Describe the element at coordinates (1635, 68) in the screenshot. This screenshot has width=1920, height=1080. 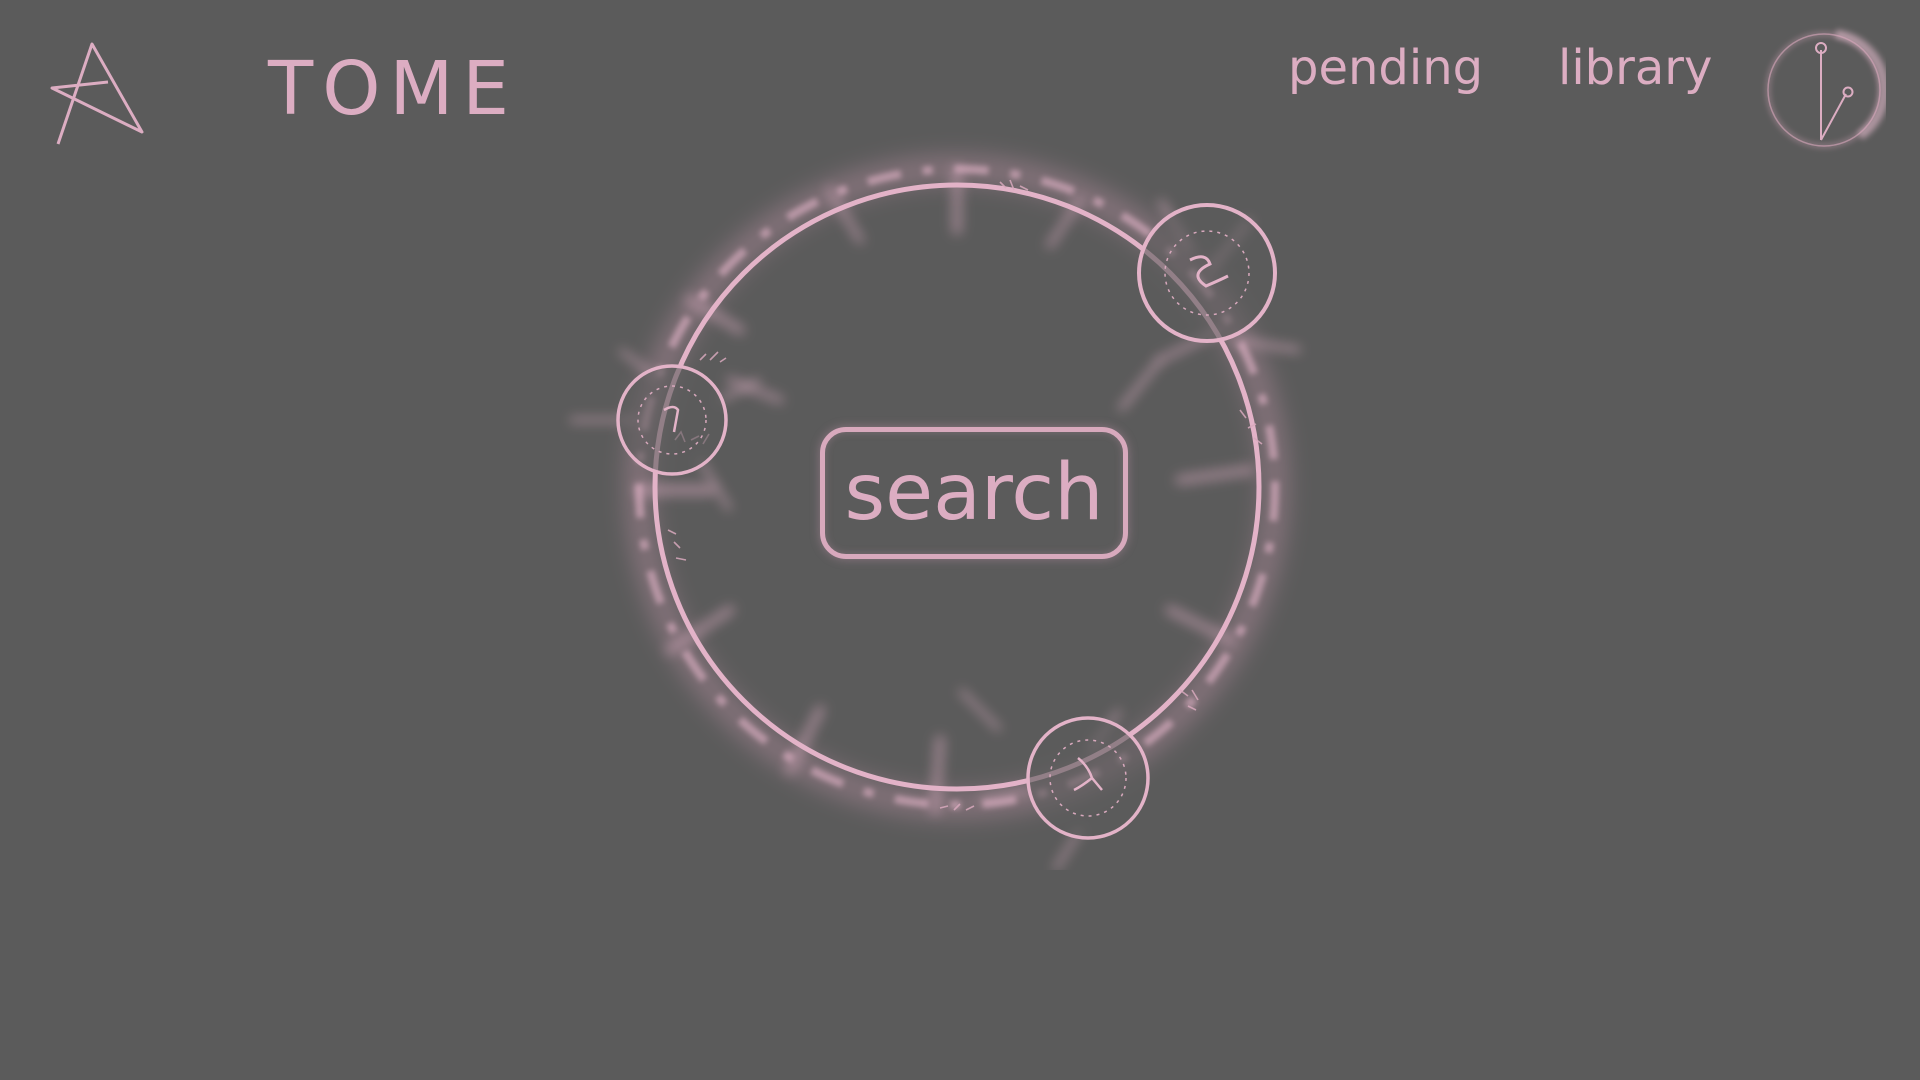
I see `nav-library-link: library` at that location.